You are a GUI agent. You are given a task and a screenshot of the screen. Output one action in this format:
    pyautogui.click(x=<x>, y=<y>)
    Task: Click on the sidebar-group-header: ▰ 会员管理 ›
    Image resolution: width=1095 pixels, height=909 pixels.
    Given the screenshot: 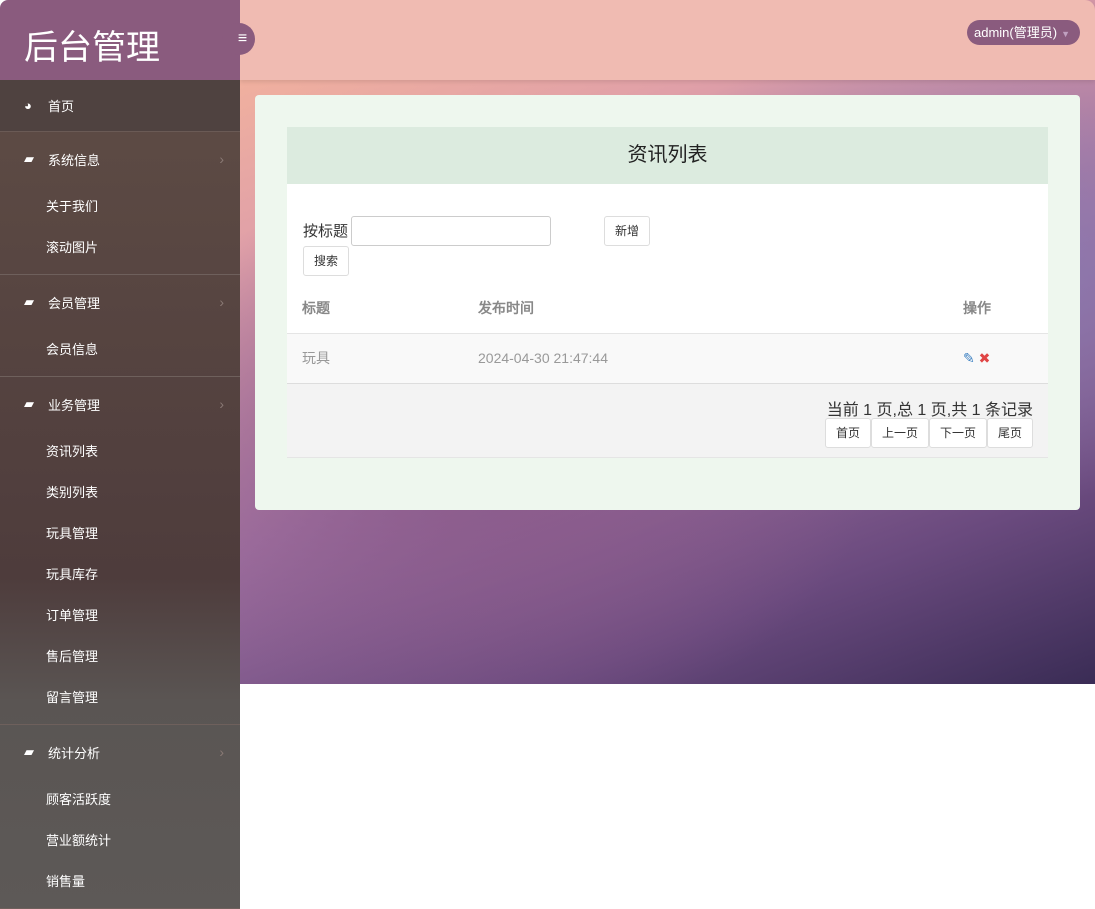 What is the action you would take?
    pyautogui.click(x=120, y=302)
    